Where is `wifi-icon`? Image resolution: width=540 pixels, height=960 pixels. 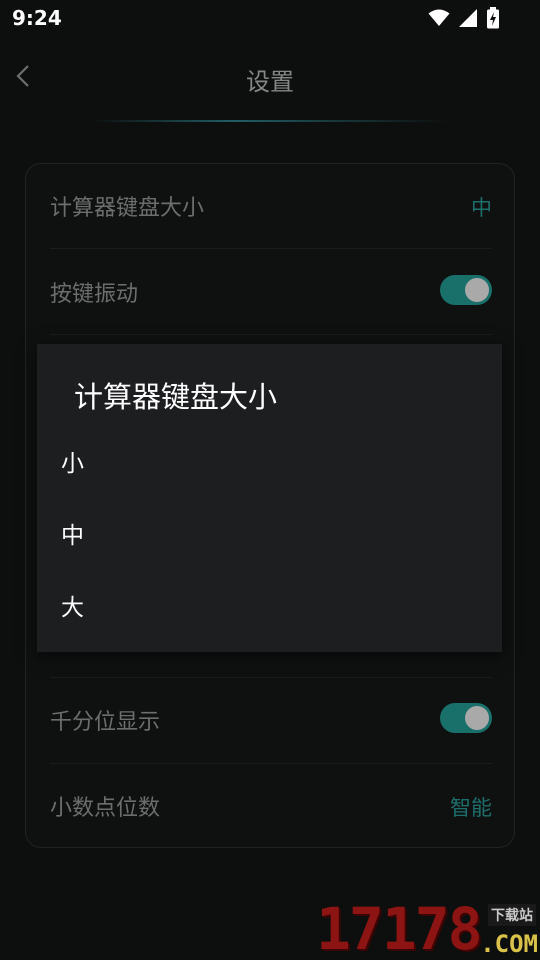
wifi-icon is located at coordinates (439, 20).